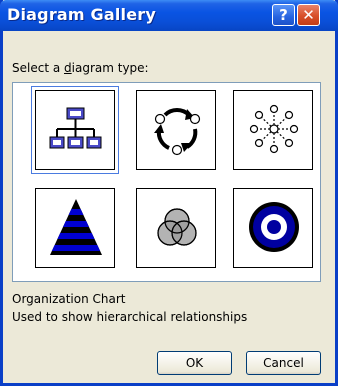 This screenshot has height=386, width=338. I want to click on diagram-type-label: Select a diagram type:, so click(80, 68).